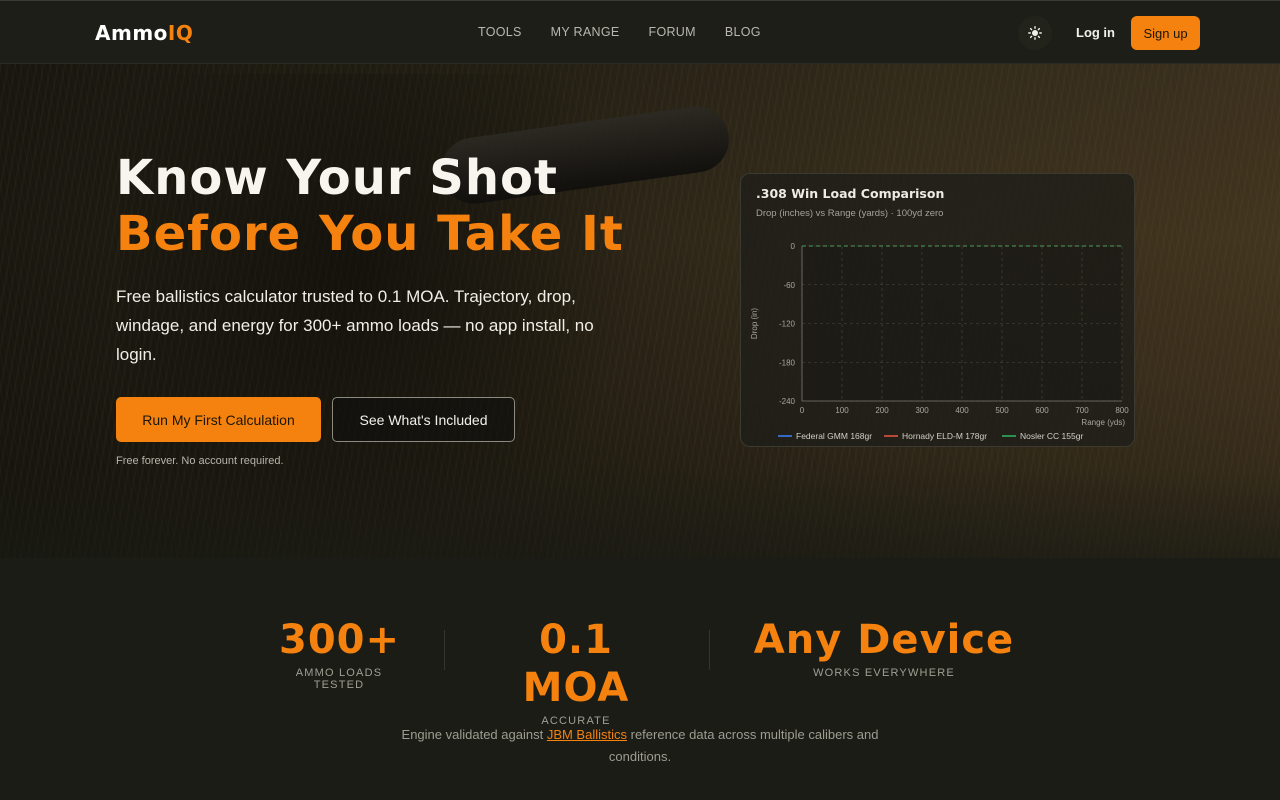 Image resolution: width=1280 pixels, height=800 pixels. I want to click on x-tick-label: 700, so click(1082, 410).